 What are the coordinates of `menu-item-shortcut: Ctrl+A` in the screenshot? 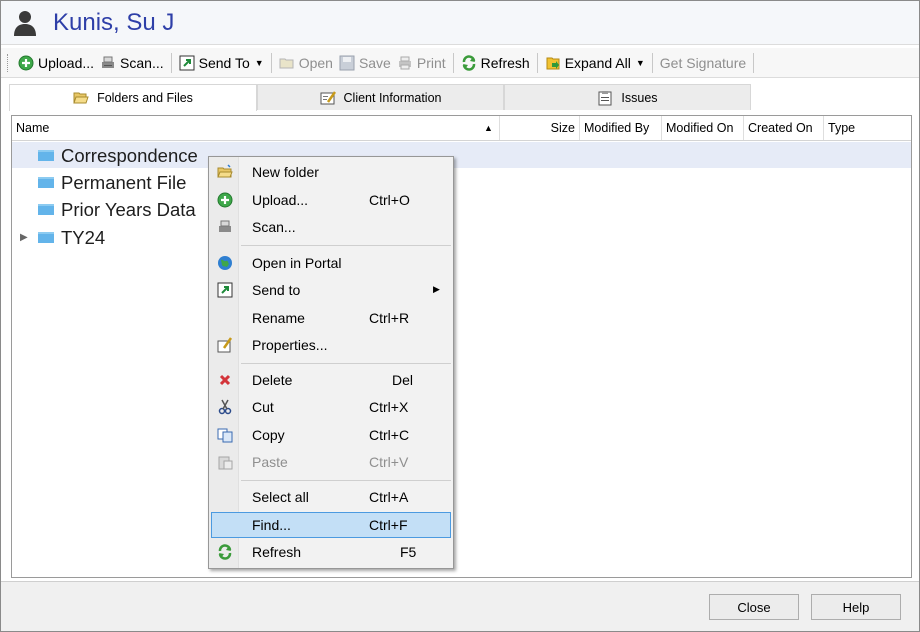 It's located at (389, 497).